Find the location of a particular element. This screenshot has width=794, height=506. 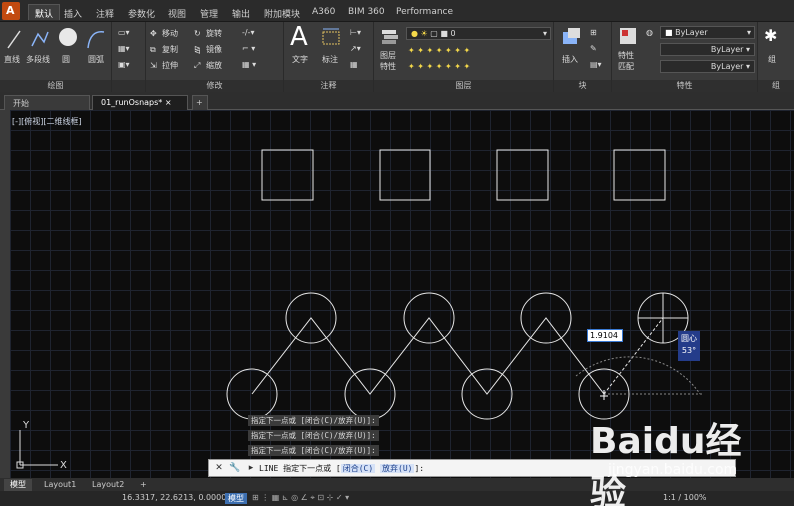

close-icon: × is located at coordinates (168, 102).